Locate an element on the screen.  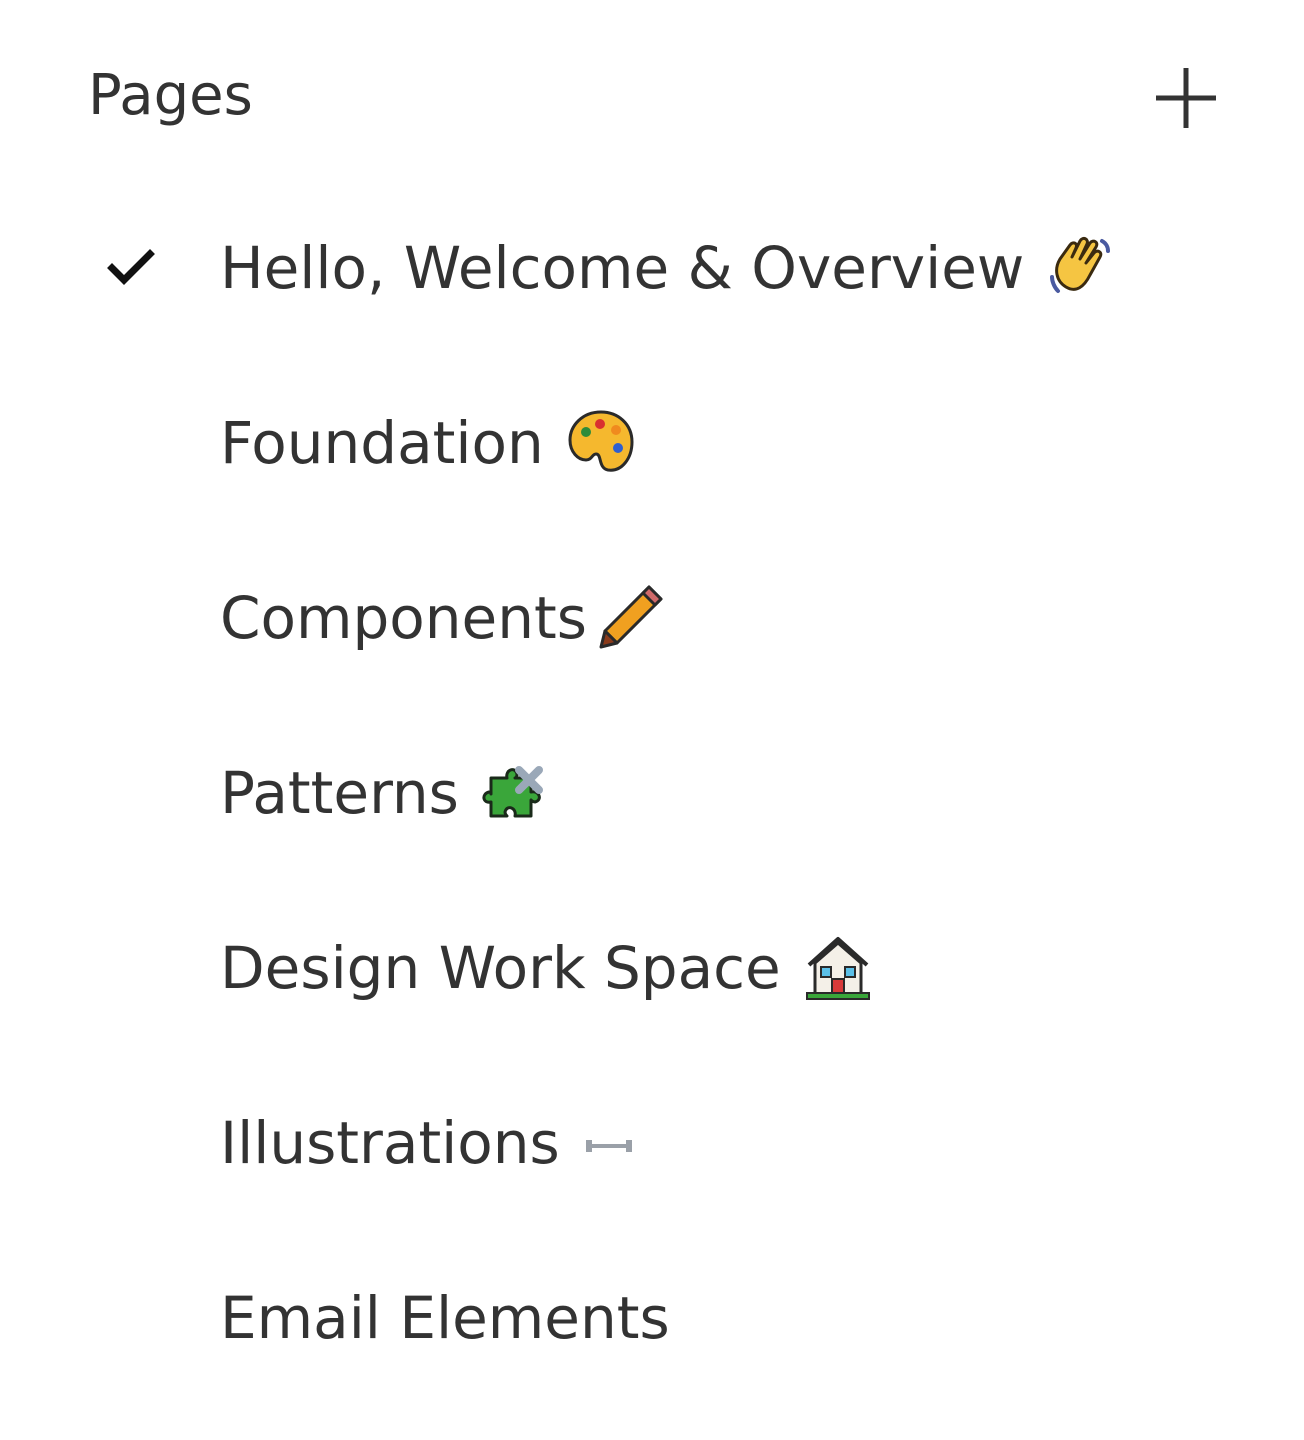
page-item-email-elements: Email Elements is located at coordinates (652, 1317).